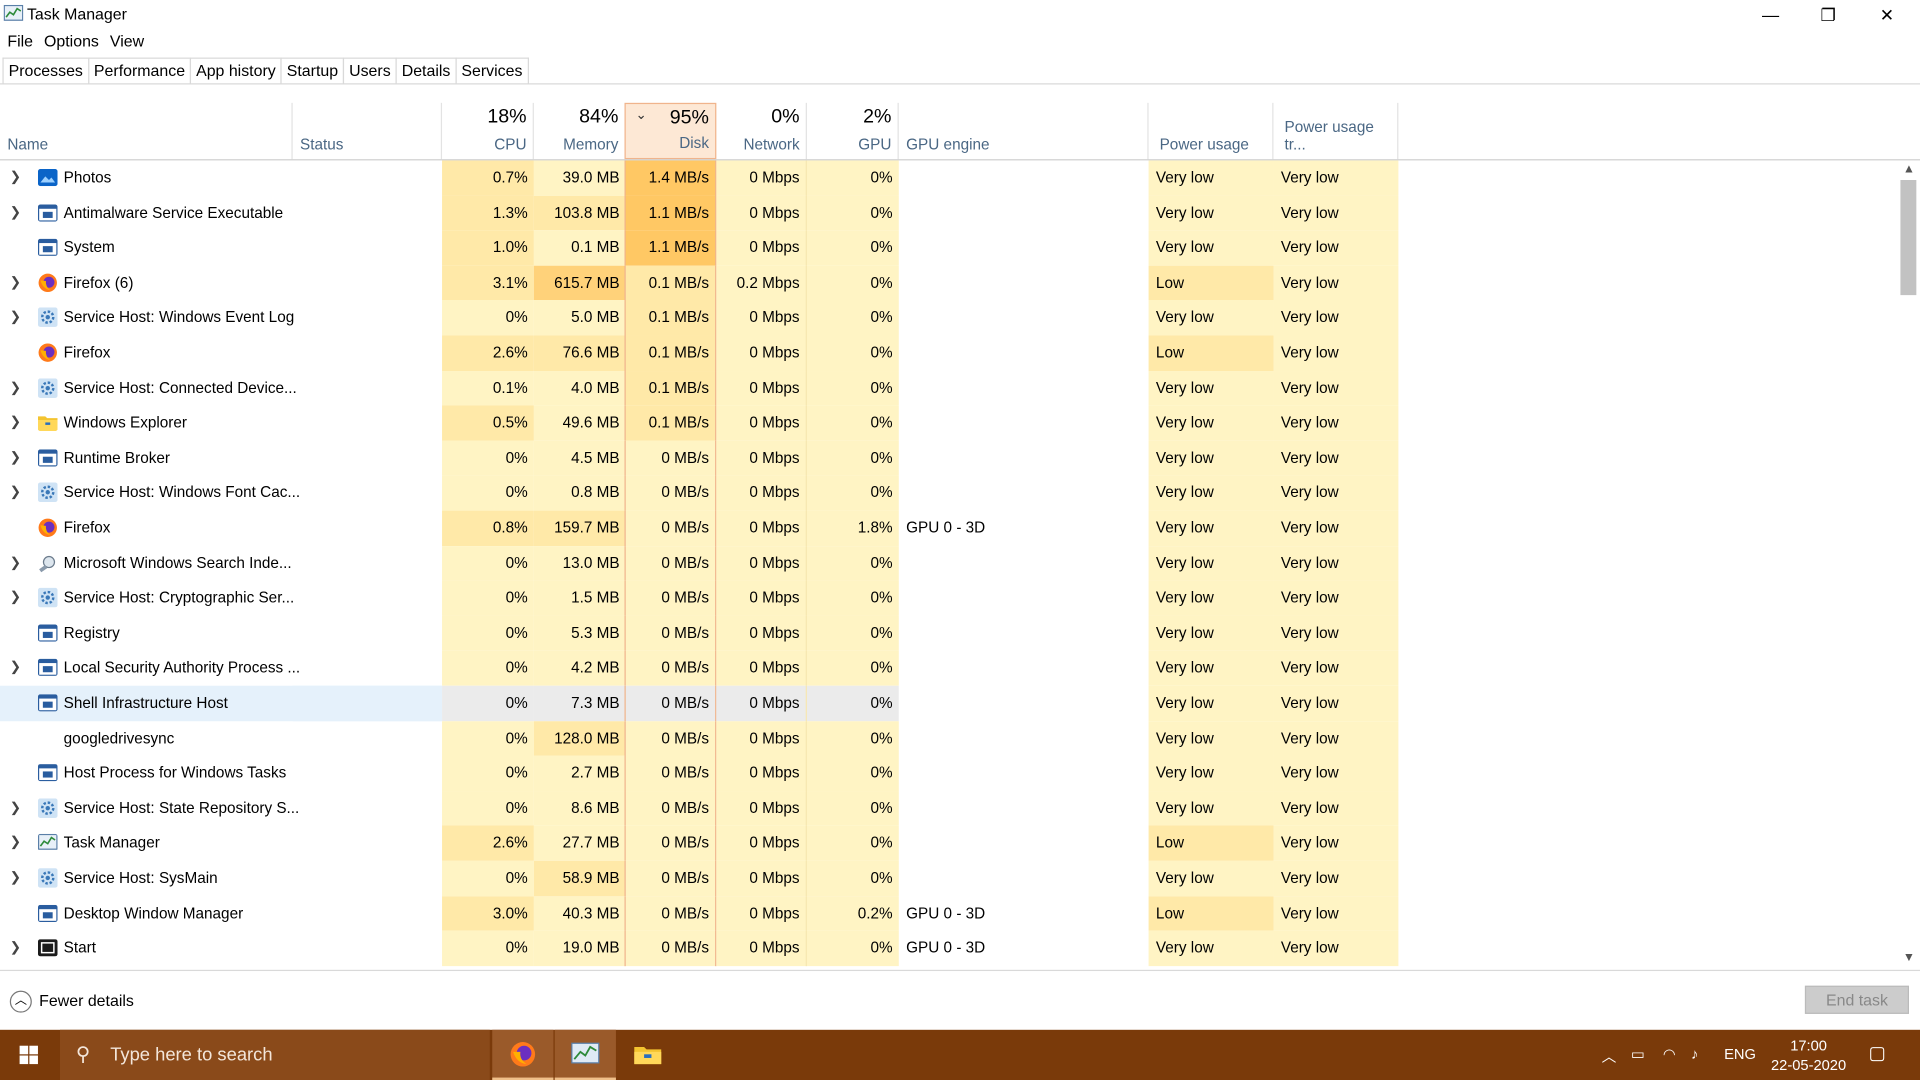 The height and width of the screenshot is (1080, 1920). Describe the element at coordinates (146, 131) in the screenshot. I see `column-header-name: Name` at that location.